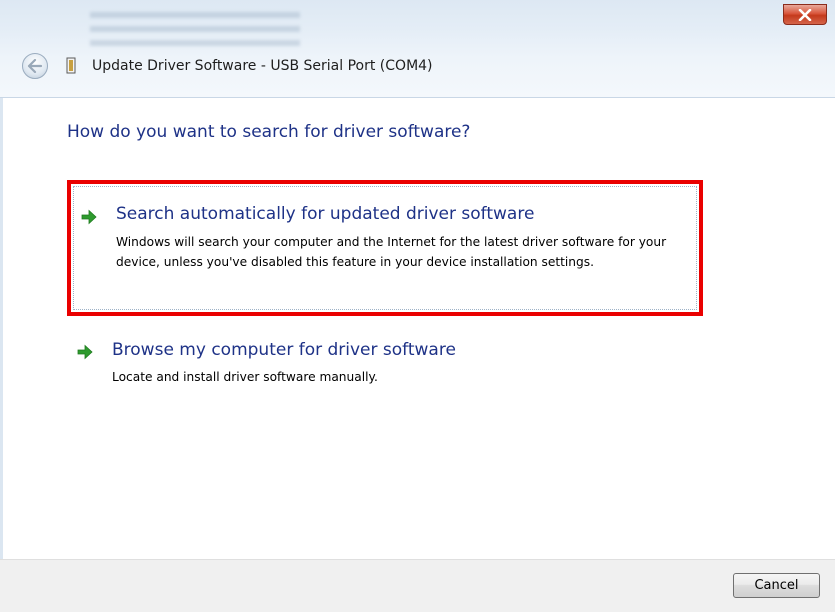 The width and height of the screenshot is (835, 612). I want to click on back-button, so click(35, 66).